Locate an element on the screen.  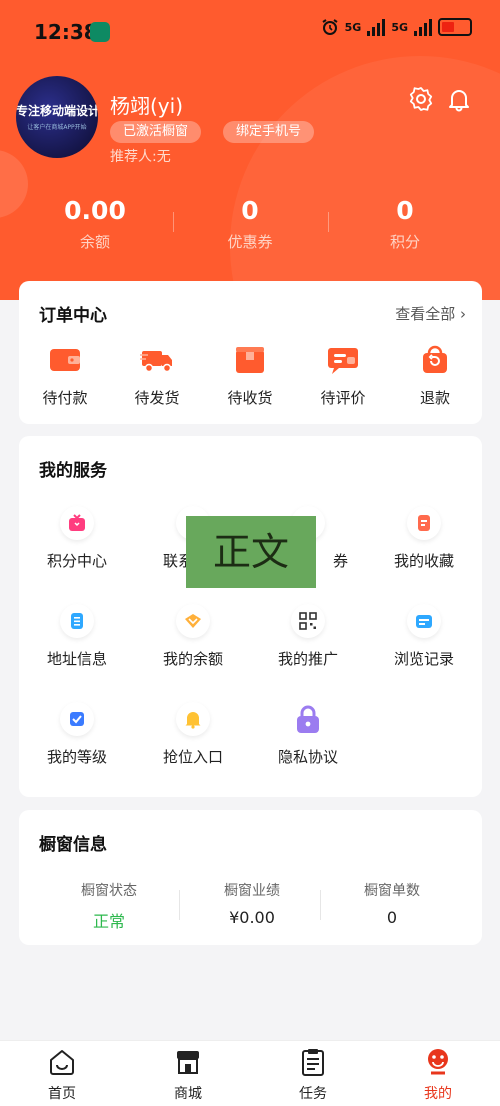
service-balance: 我的余额 is located at coordinates (193, 636).